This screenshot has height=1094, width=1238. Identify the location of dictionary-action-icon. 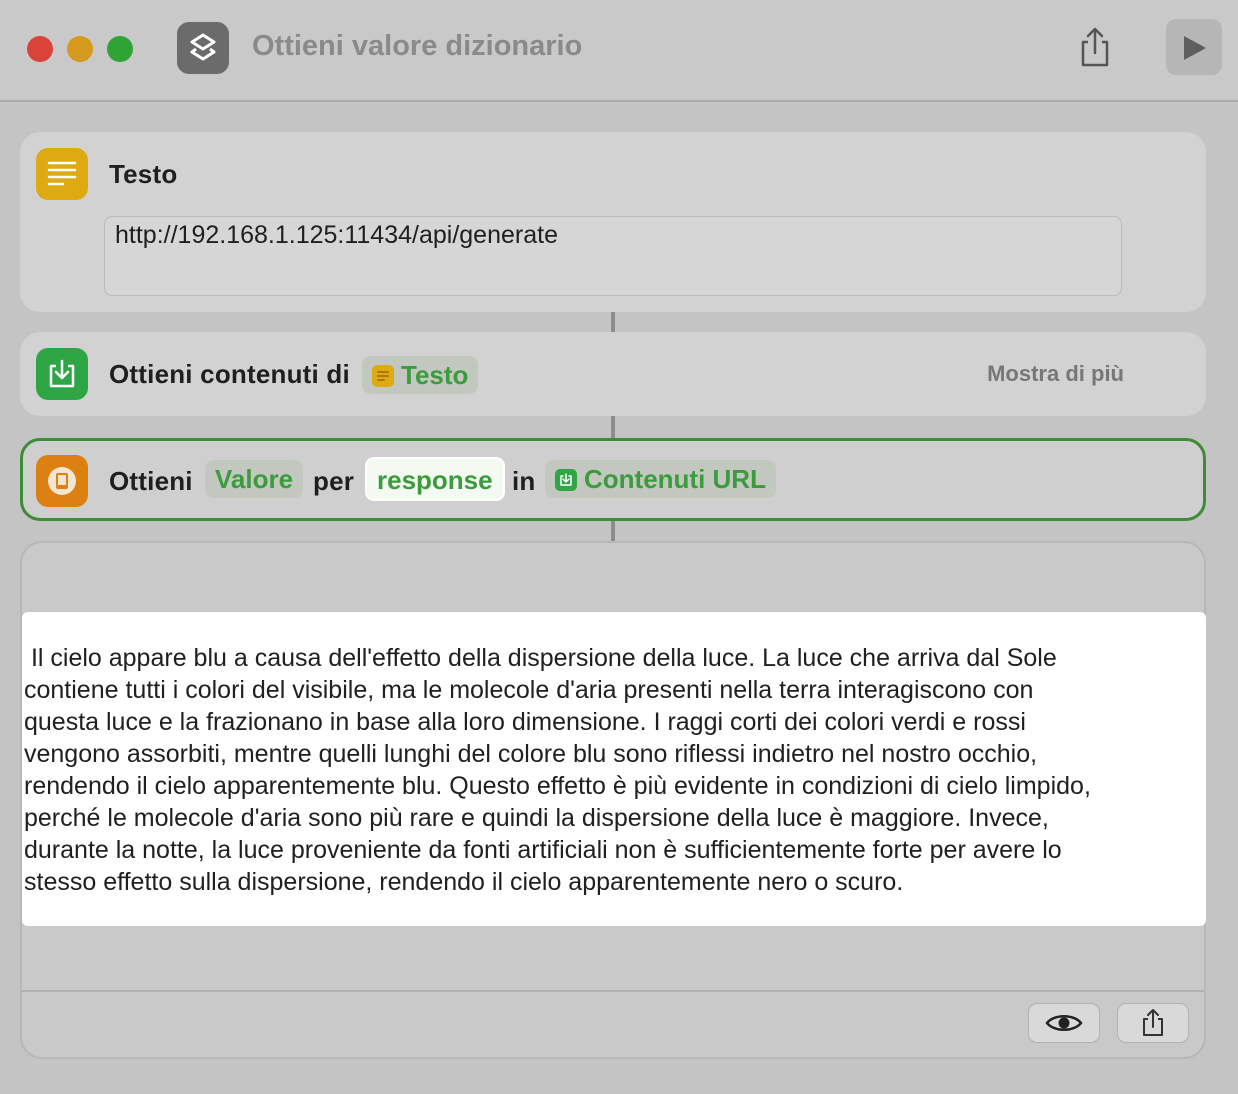
(62, 481).